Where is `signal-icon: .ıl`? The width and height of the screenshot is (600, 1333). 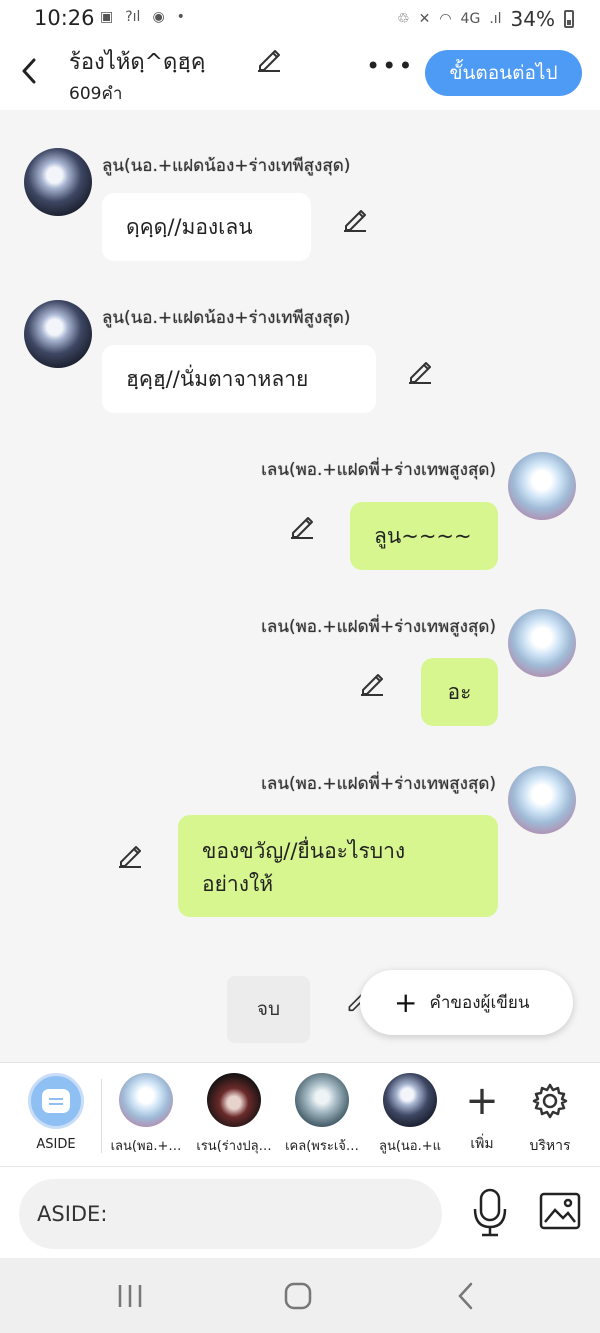
signal-icon: .ıl is located at coordinates (495, 19).